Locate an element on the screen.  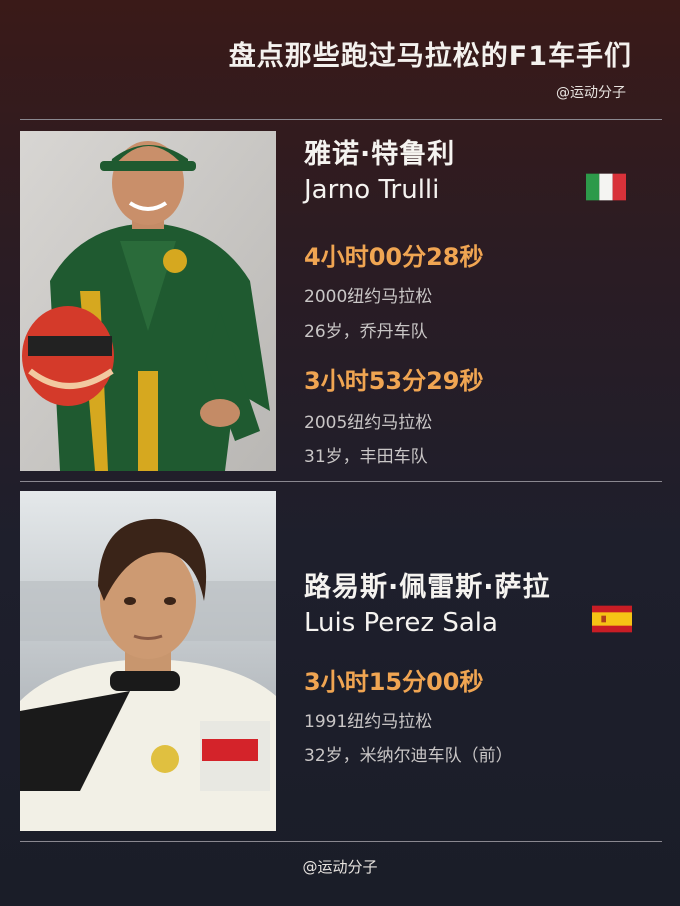
italy-flag-icon is located at coordinates (606, 187).